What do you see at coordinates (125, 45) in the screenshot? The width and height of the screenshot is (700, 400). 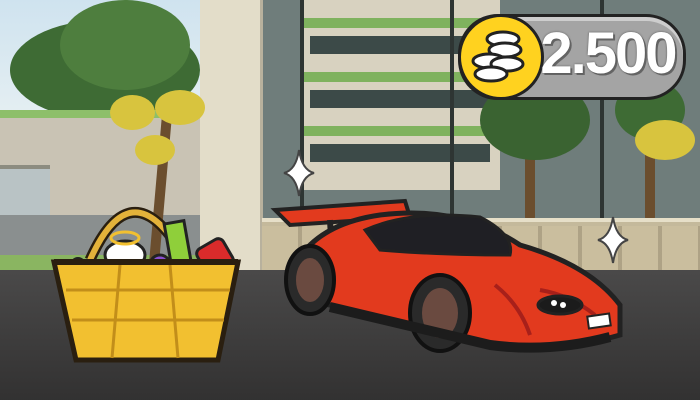 I see `background-tree` at bounding box center [125, 45].